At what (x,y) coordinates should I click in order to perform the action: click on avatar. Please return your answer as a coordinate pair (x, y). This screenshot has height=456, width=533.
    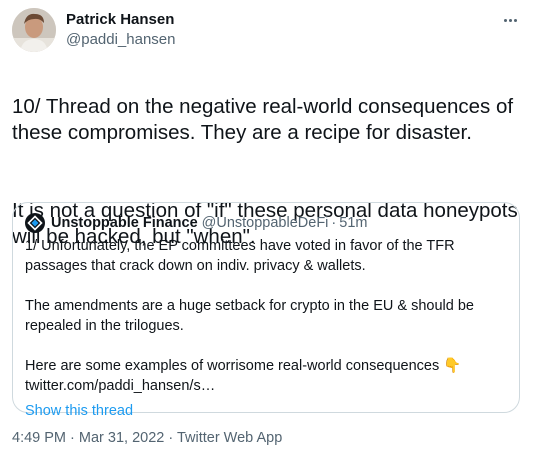
    Looking at the image, I should click on (34, 30).